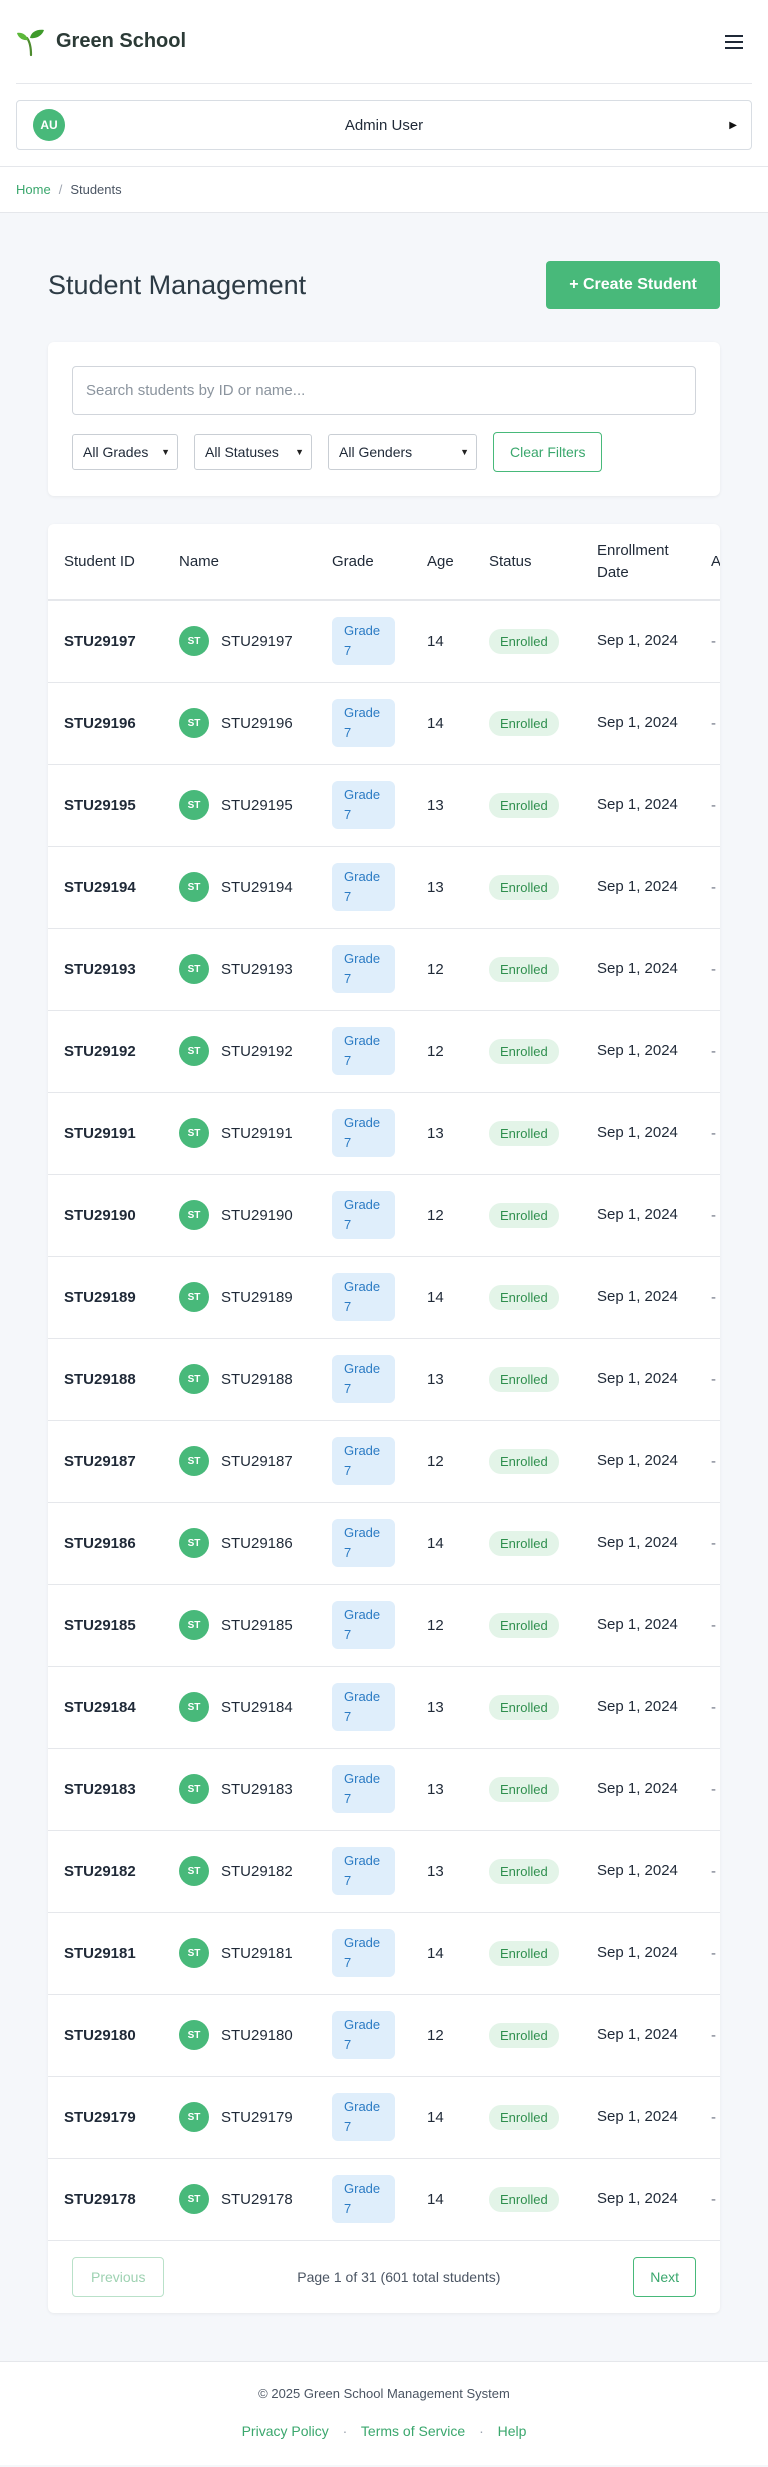 This screenshot has height=2467, width=768. I want to click on help-link: Help, so click(512, 2431).